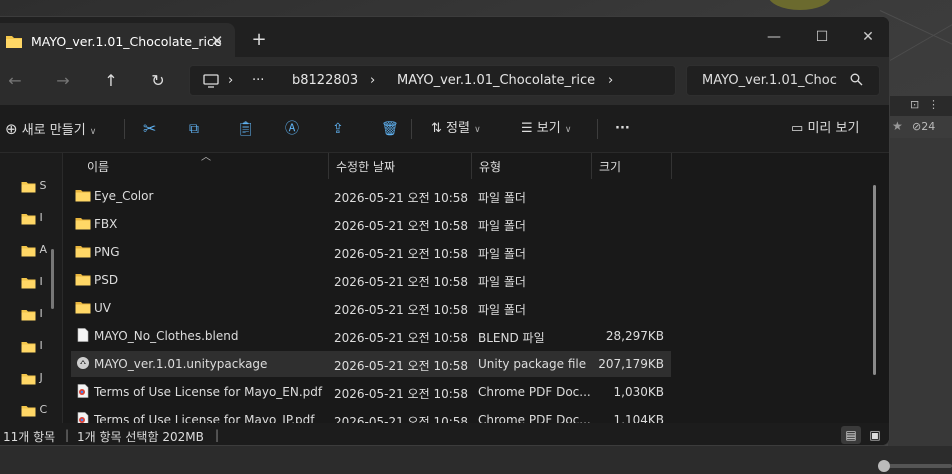  I want to click on menu-icon: ⋮, so click(933, 104).